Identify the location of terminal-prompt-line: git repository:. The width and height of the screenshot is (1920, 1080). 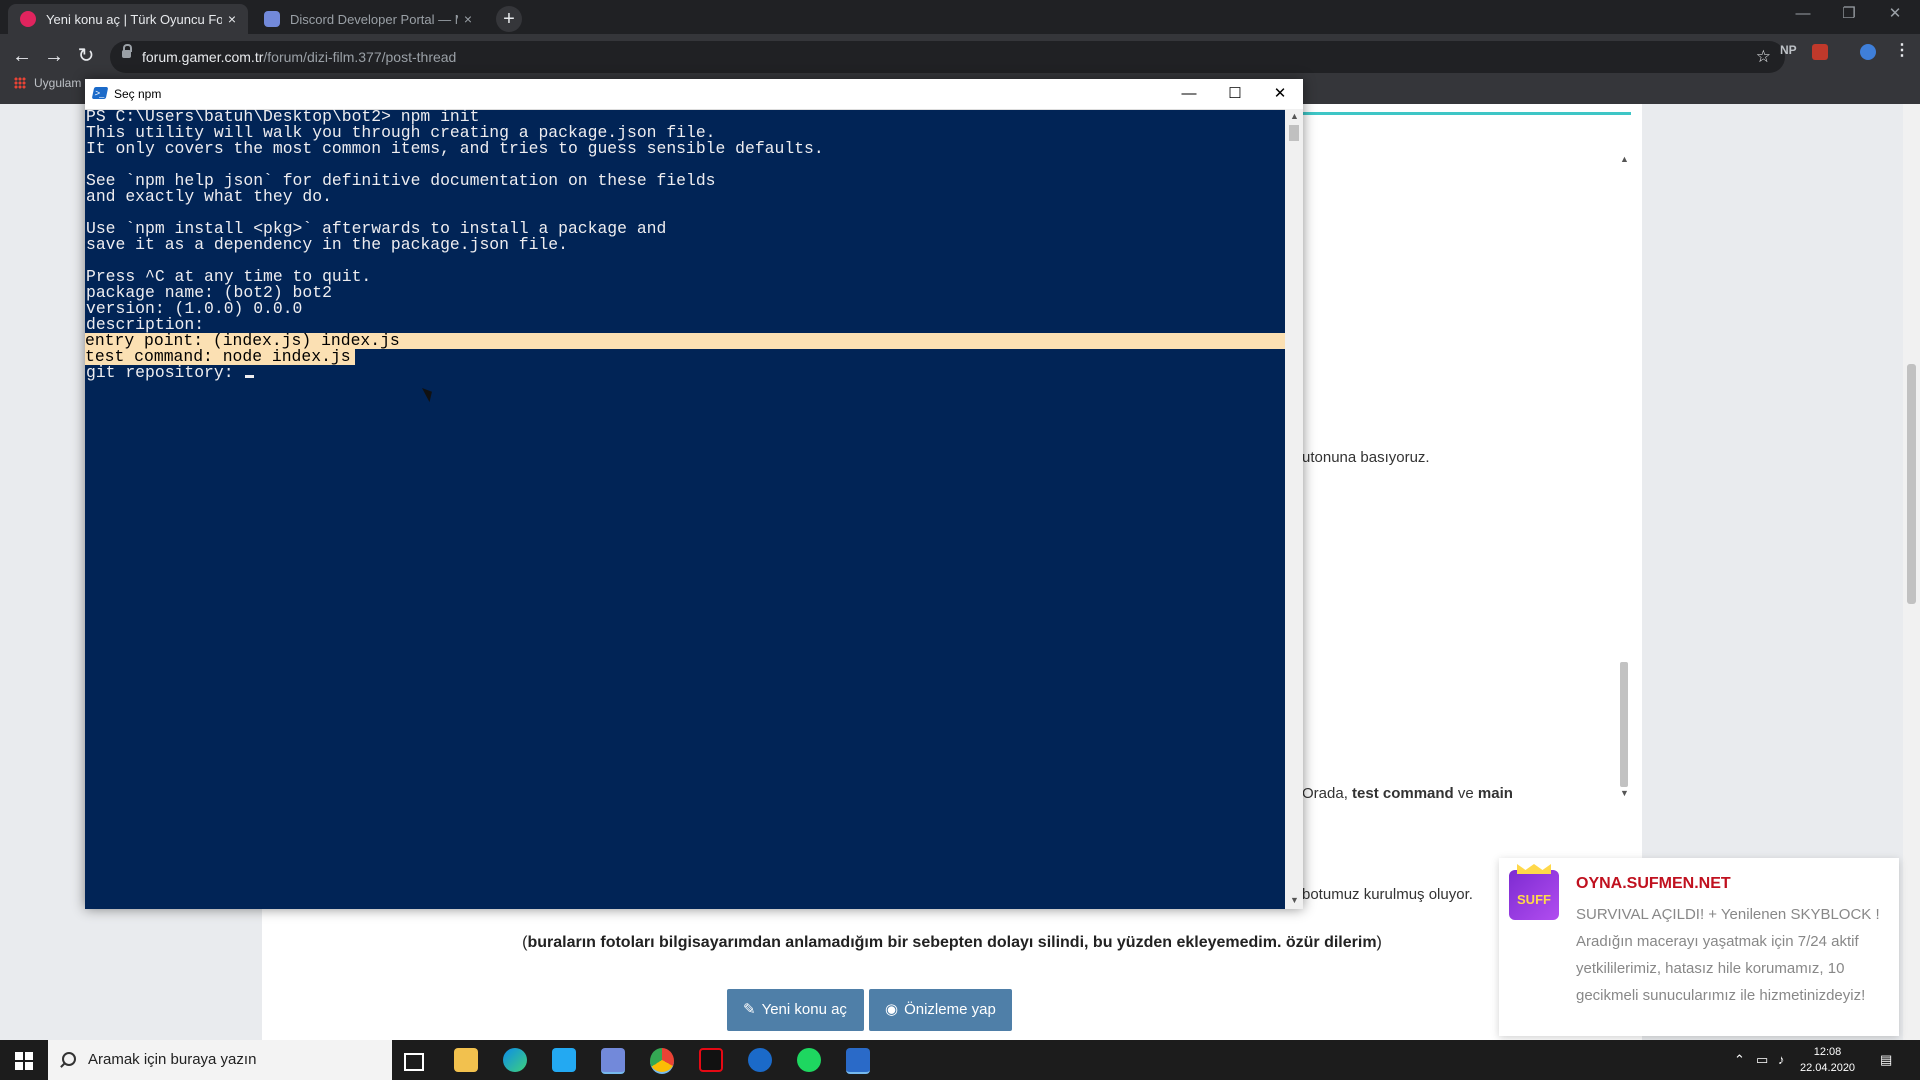
(170, 372).